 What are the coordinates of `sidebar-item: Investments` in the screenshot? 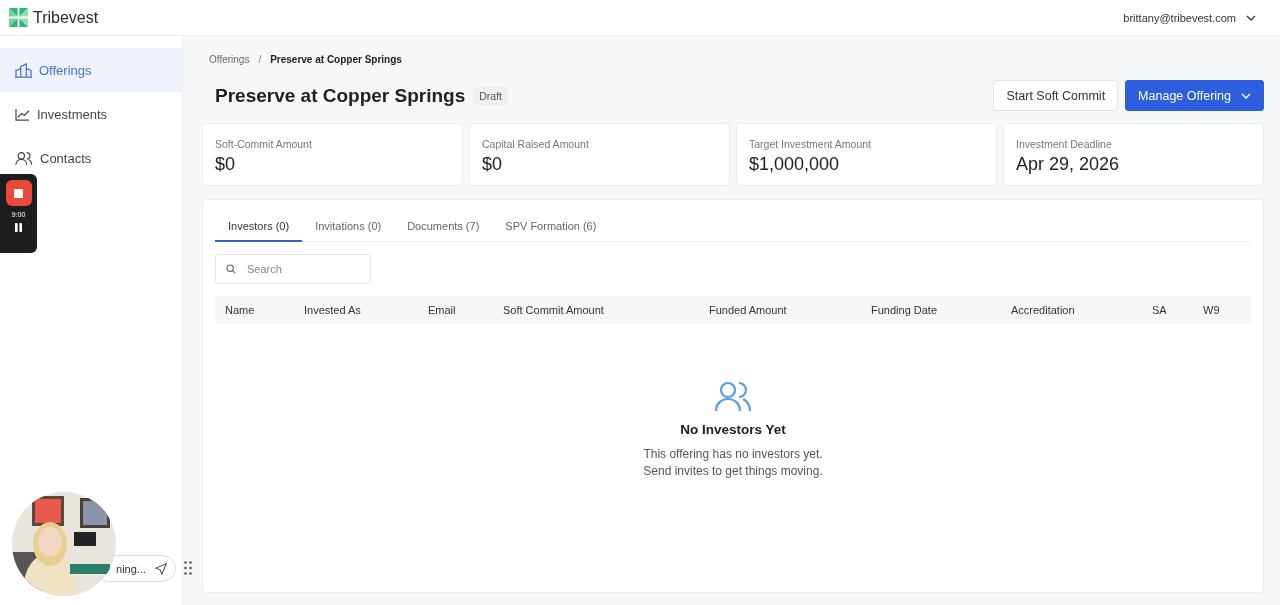 It's located at (91, 114).